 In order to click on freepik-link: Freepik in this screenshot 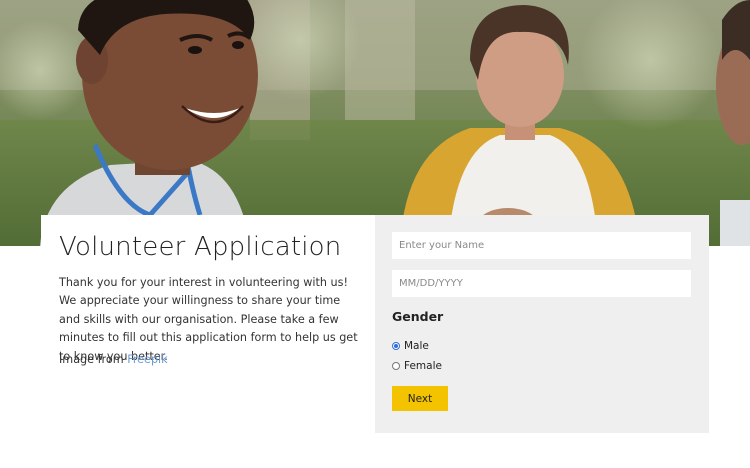, I will do `click(147, 359)`.